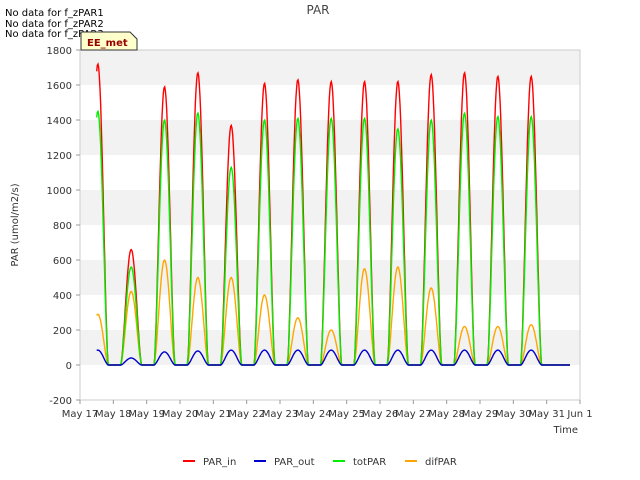  Describe the element at coordinates (59, 191) in the screenshot. I see `y-tick-label: 1000` at that location.